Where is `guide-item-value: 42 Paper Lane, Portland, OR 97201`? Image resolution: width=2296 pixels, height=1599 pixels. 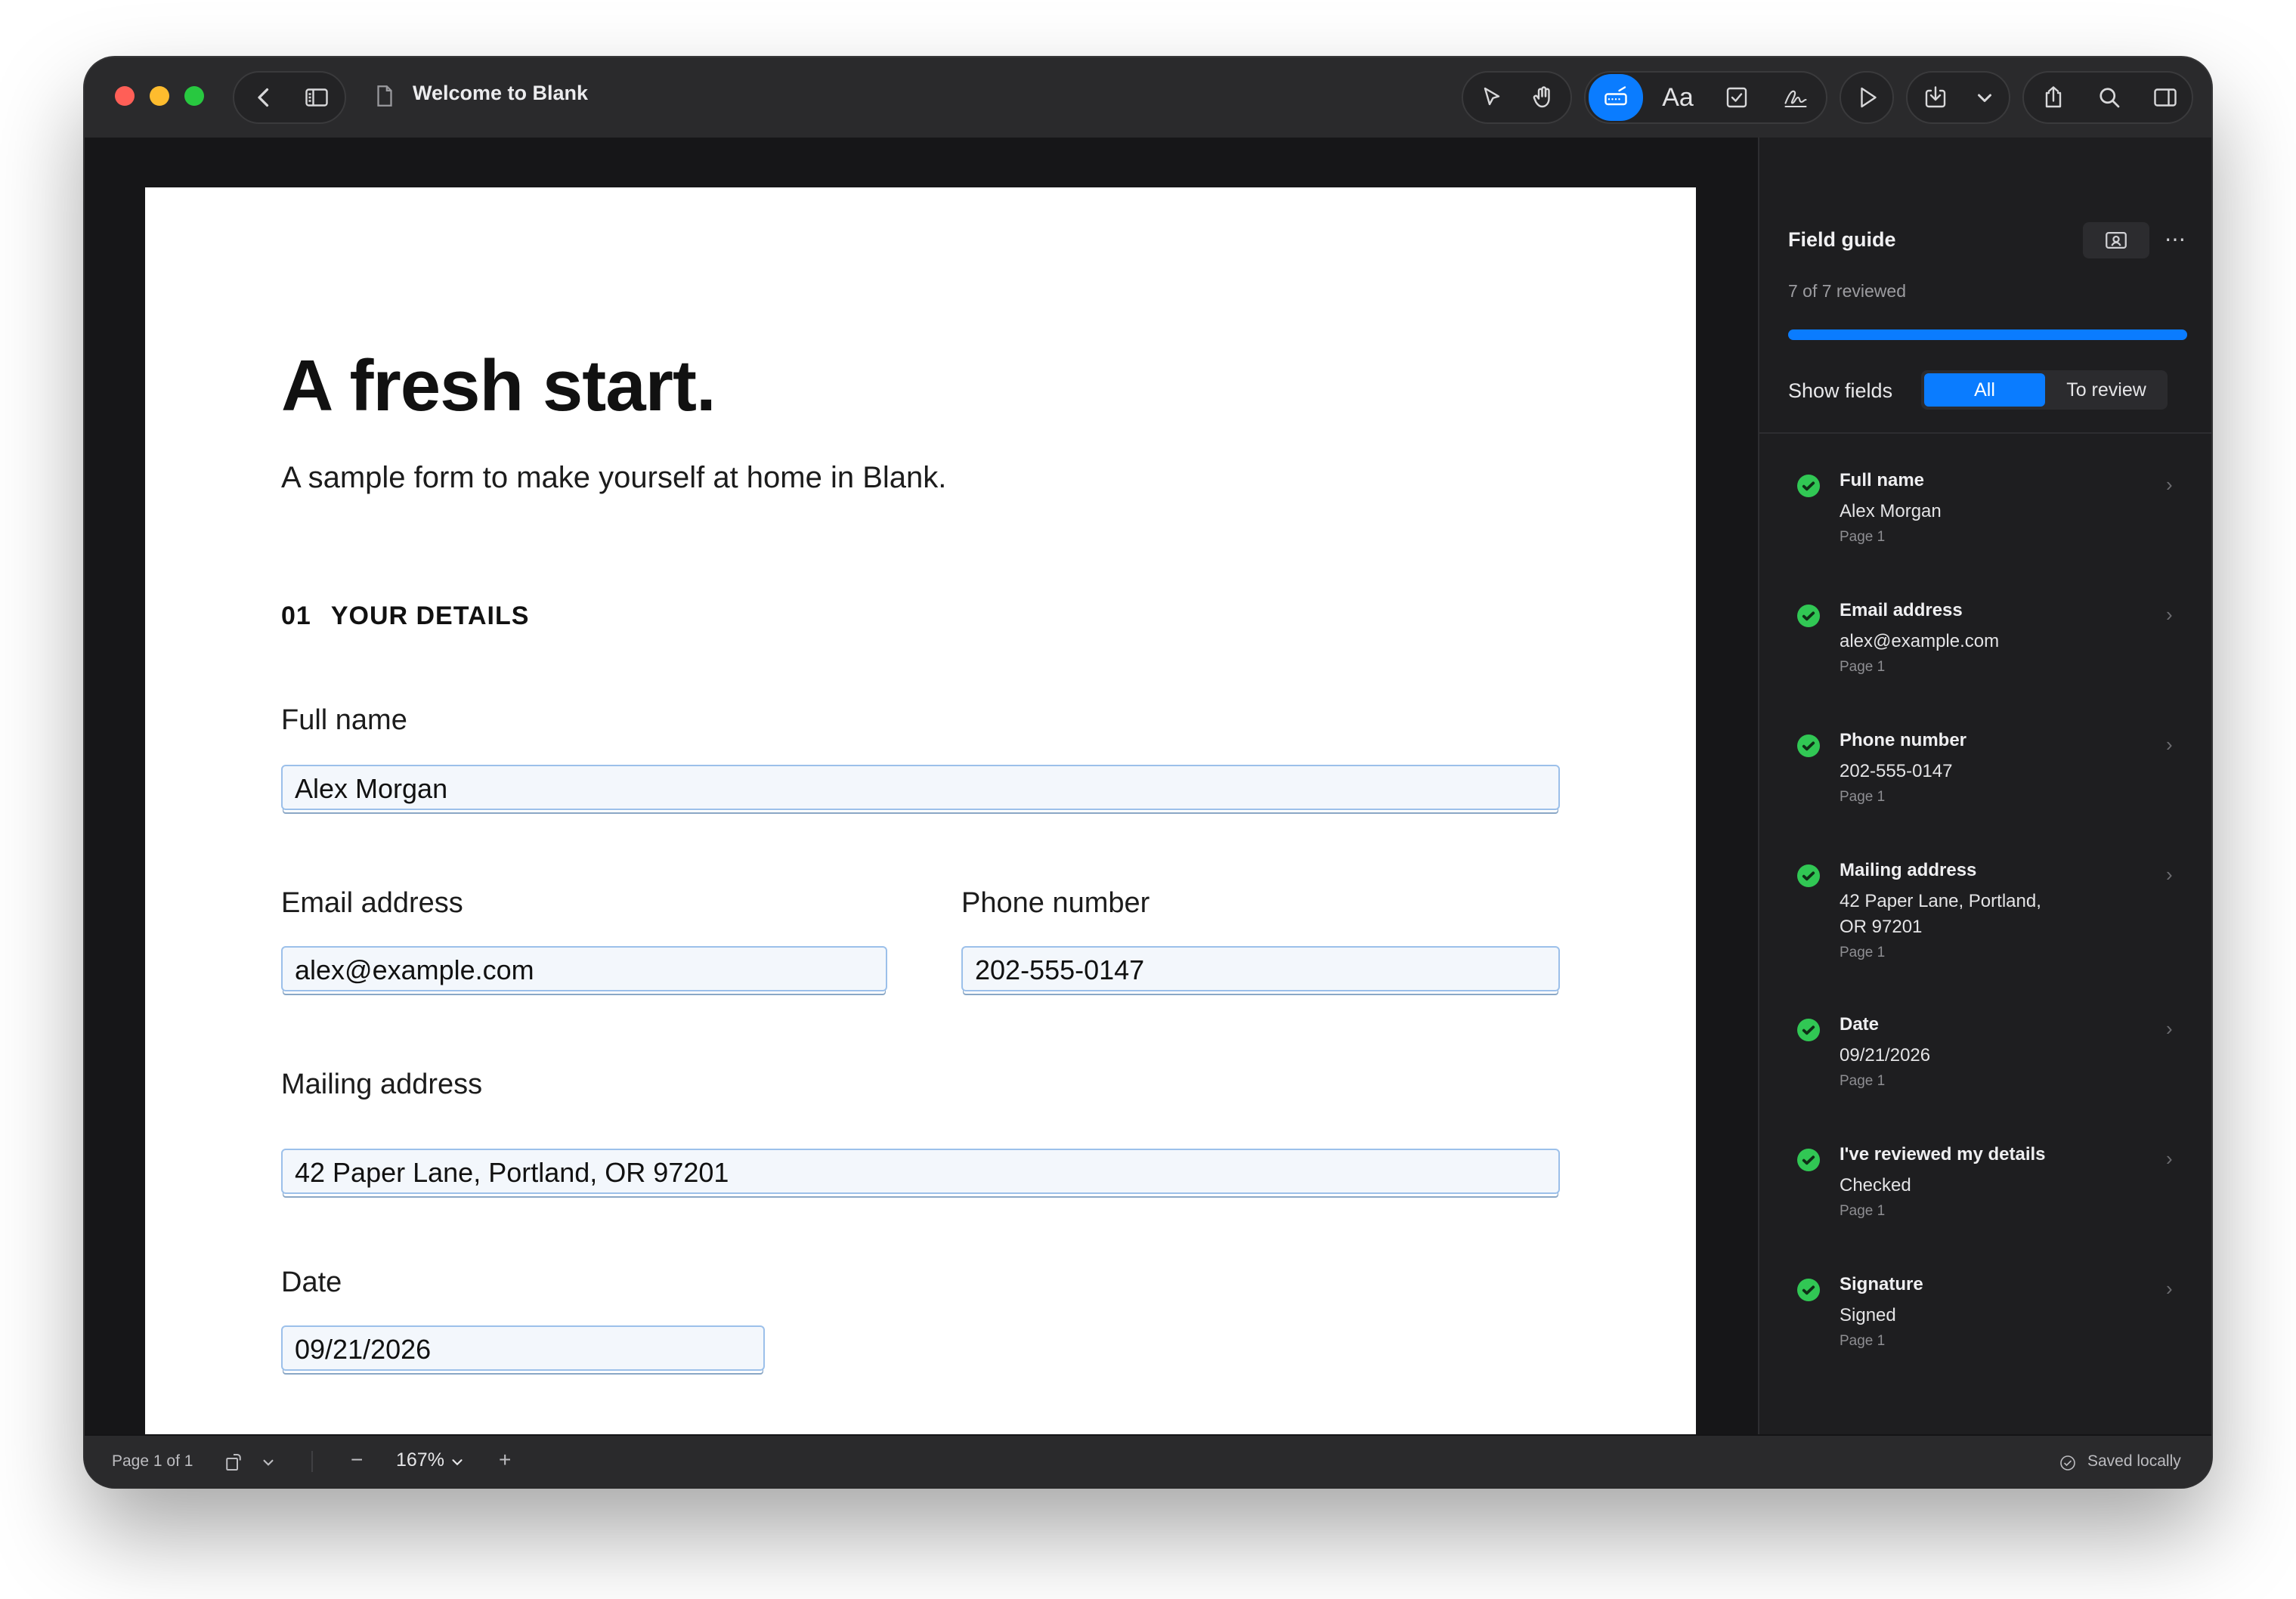
guide-item-value: 42 Paper Lane, Portland, OR 97201 is located at coordinates (1940, 914).